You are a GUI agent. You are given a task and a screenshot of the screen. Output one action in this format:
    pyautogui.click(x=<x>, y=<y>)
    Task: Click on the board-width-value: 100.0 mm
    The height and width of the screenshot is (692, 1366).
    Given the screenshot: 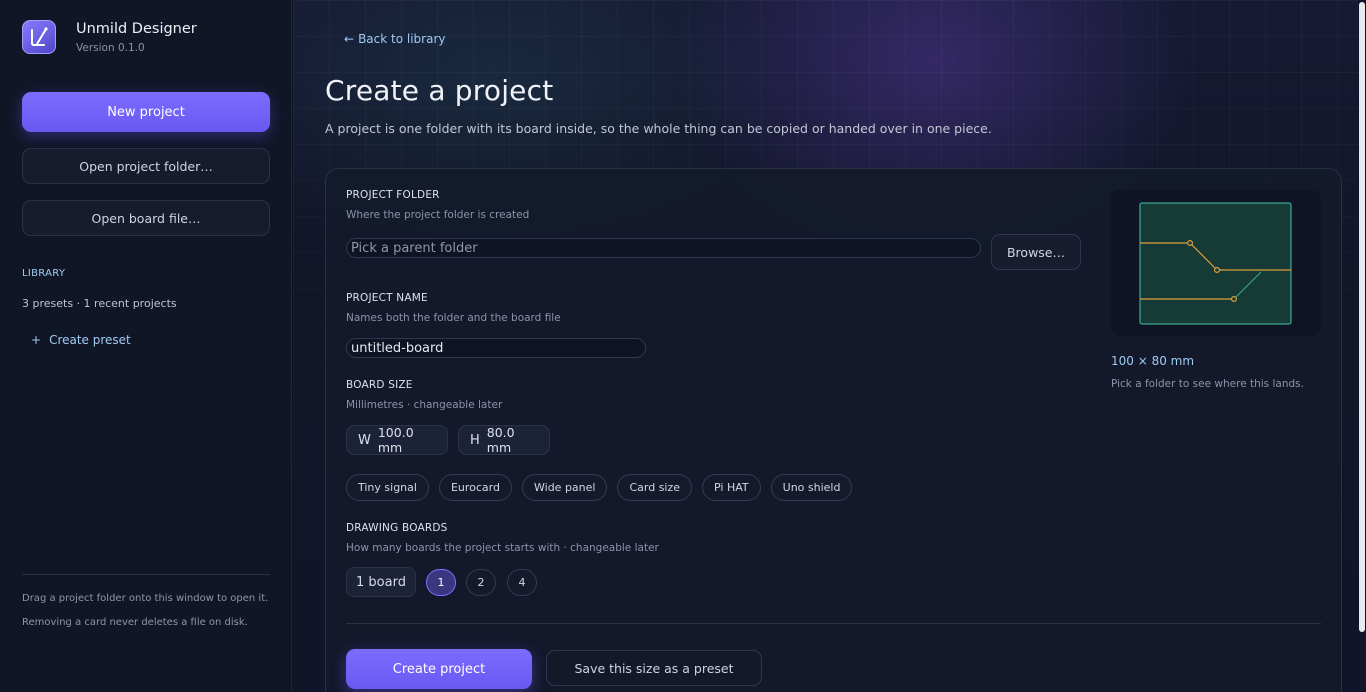 What is the action you would take?
    pyautogui.click(x=395, y=440)
    